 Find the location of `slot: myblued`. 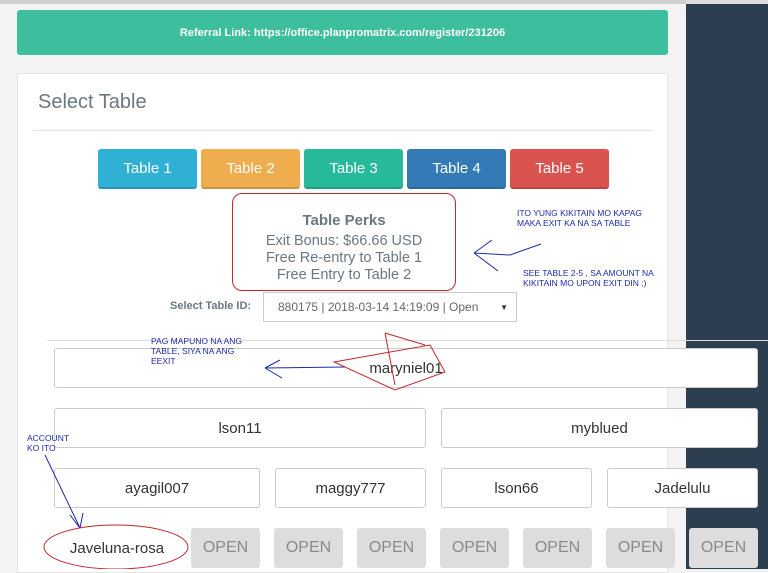

slot: myblued is located at coordinates (599, 428).